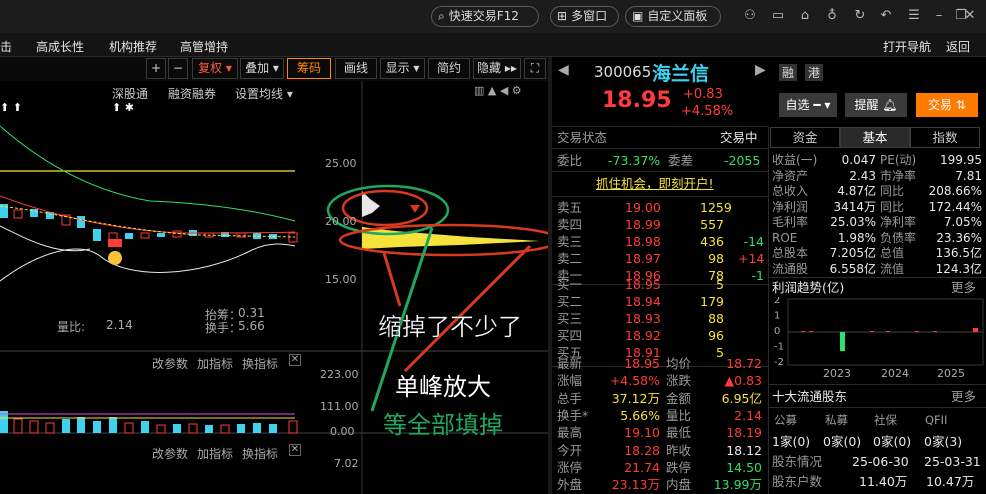 This screenshot has width=986, height=494. Describe the element at coordinates (679, 467) in the screenshot. I see `stat-label: 跌停` at that location.